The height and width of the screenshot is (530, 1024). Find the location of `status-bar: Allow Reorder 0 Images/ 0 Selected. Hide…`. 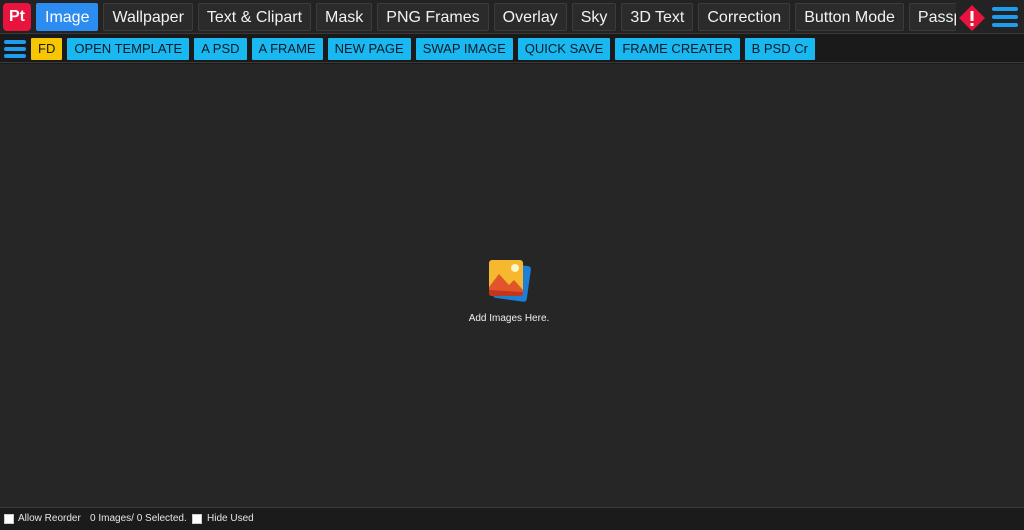

status-bar: Allow Reorder 0 Images/ 0 Selected. Hide… is located at coordinates (512, 518).